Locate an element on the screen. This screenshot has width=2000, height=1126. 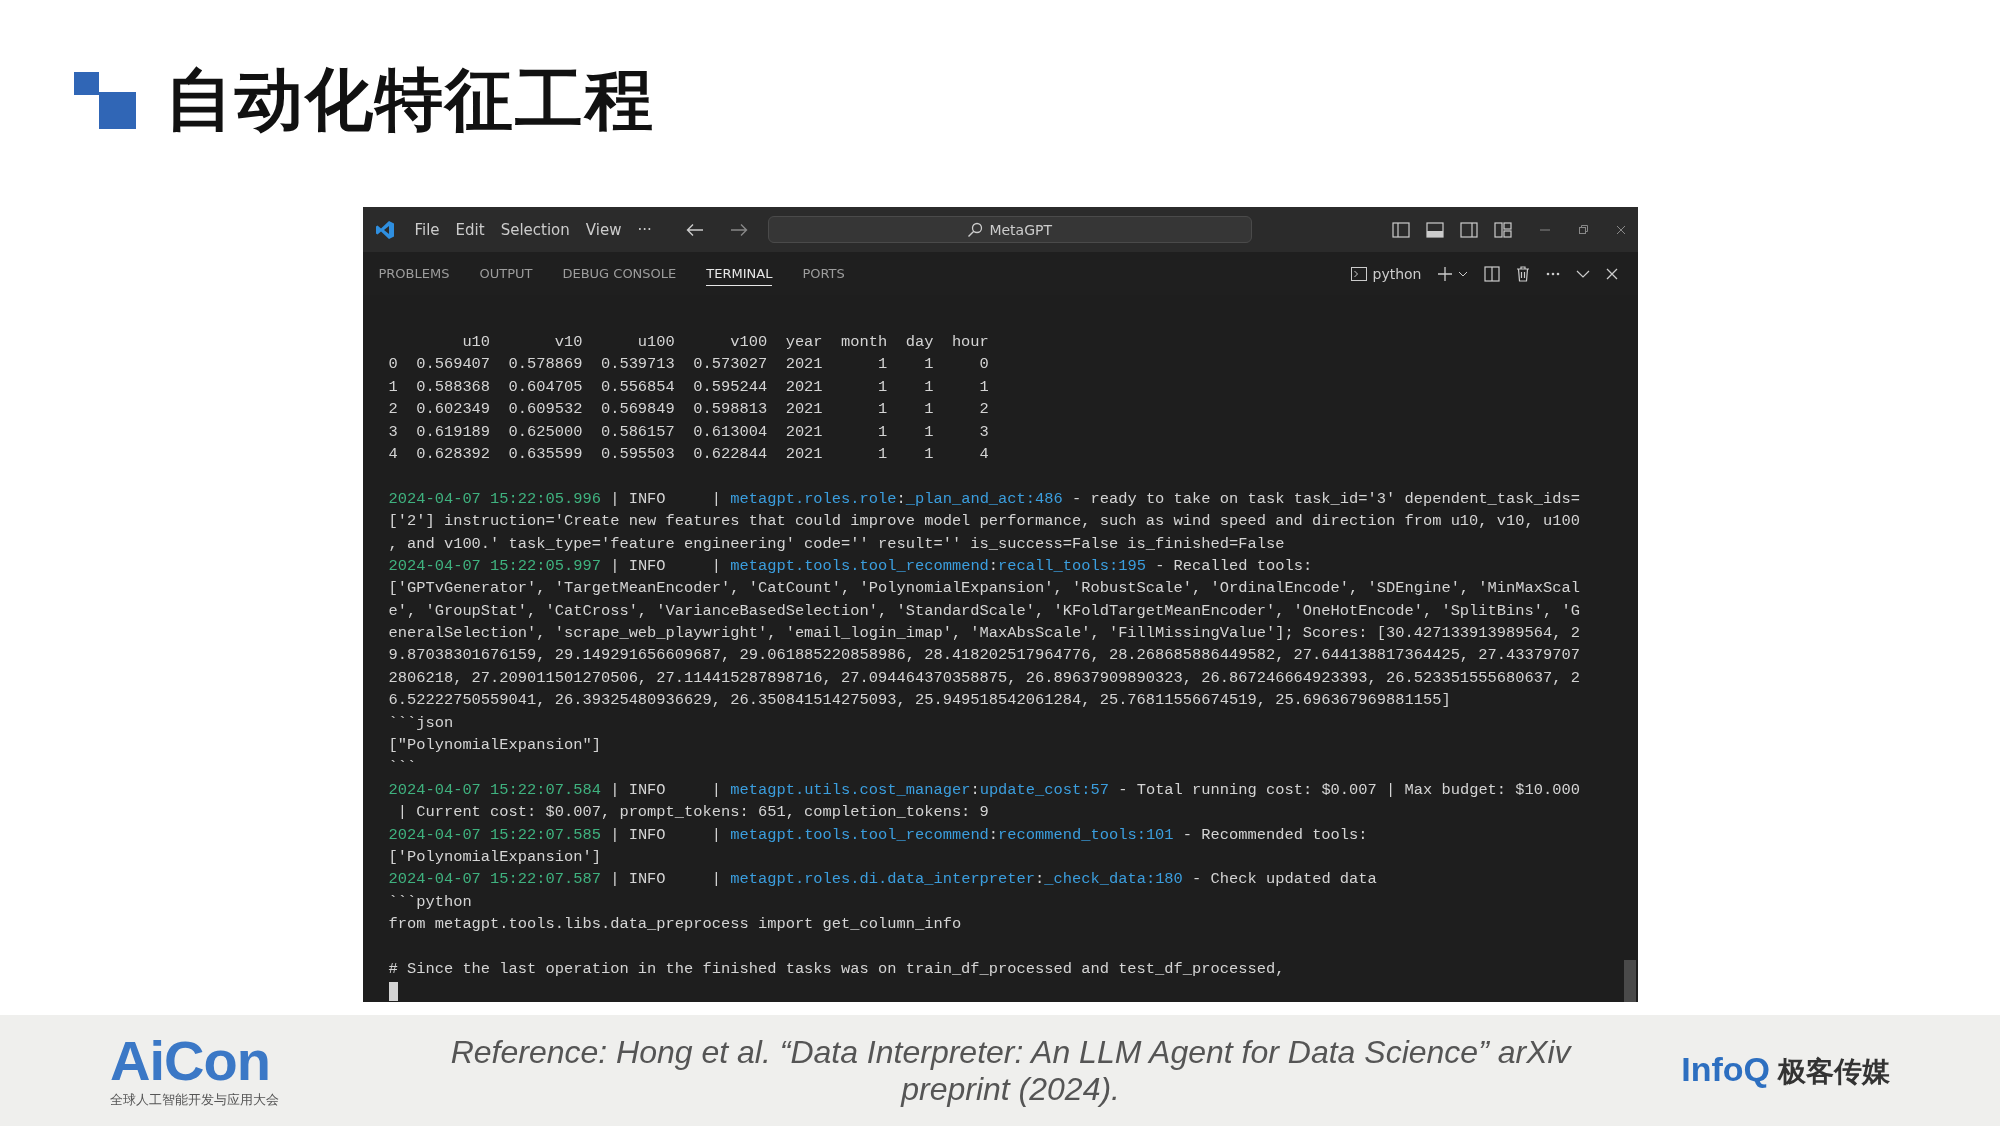
terminal-line: ['PolynomialExpansion'] is located at coordinates (494, 857).